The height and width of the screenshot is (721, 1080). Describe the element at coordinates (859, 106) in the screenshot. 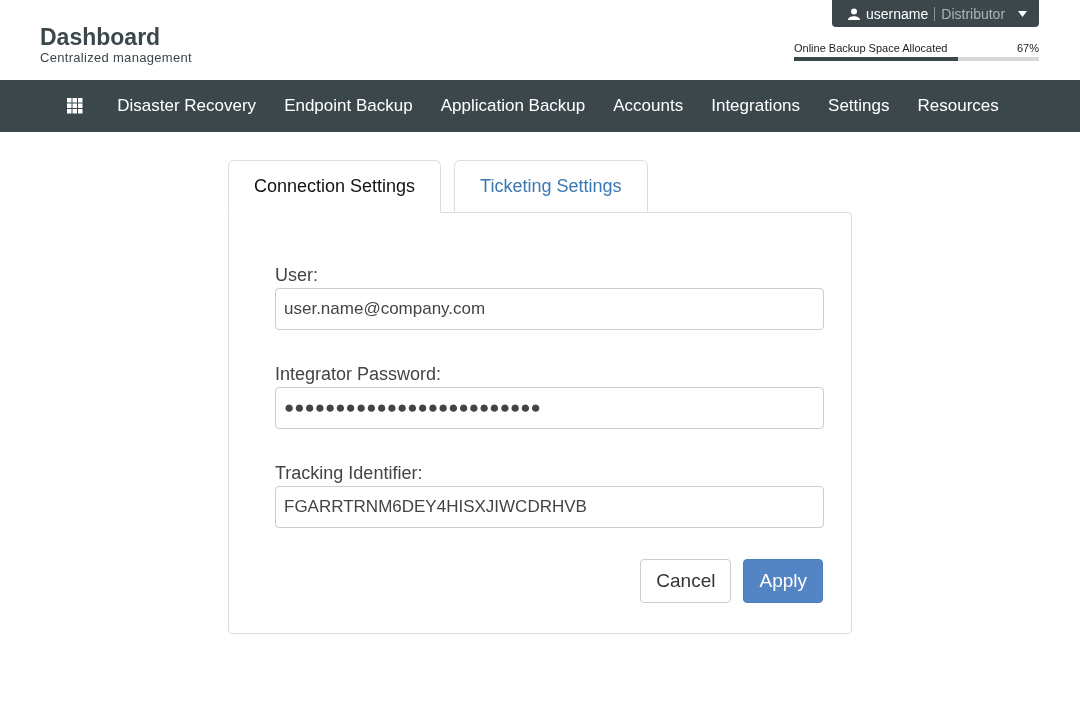

I see `nav-link: Settings` at that location.